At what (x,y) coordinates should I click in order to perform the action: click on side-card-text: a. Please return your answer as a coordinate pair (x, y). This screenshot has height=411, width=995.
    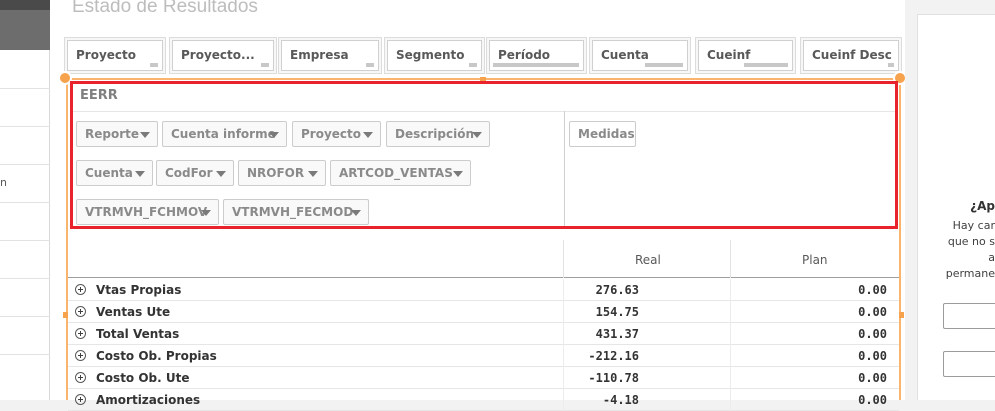
    Looking at the image, I should click on (991, 257).